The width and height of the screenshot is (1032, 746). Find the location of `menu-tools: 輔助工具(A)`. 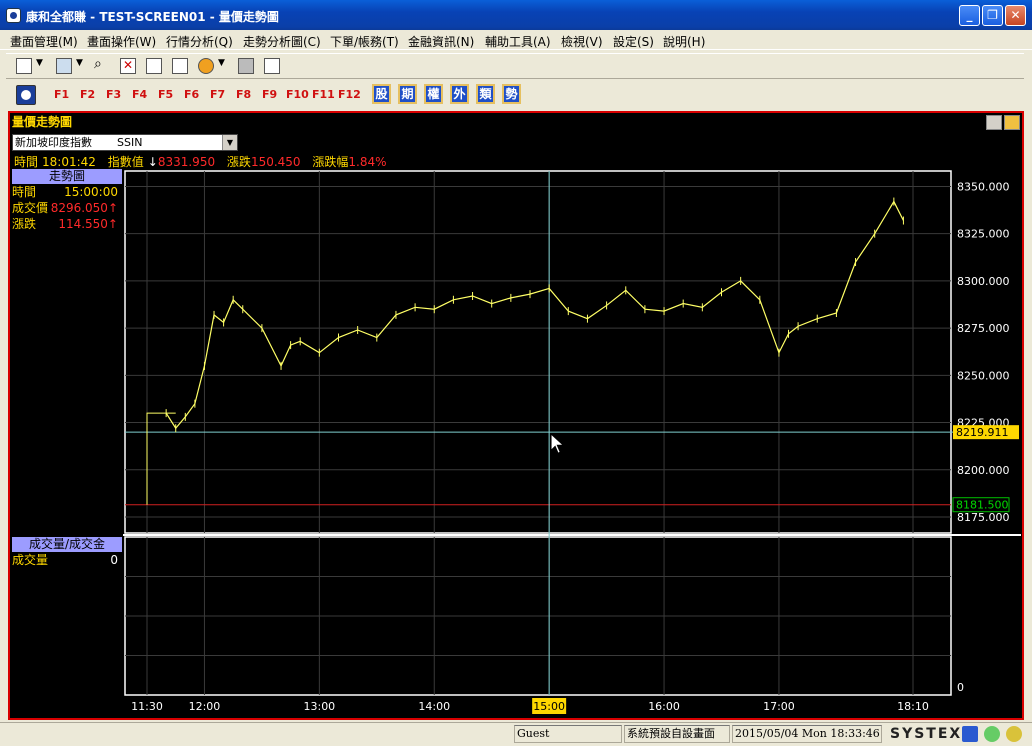

menu-tools: 輔助工具(A) is located at coordinates (518, 41).